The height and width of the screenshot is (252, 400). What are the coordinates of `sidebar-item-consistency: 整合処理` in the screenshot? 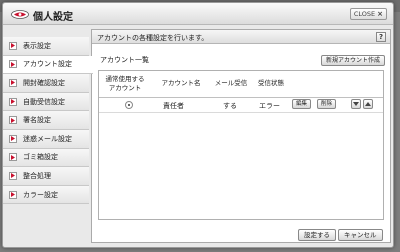 It's located at (46, 176).